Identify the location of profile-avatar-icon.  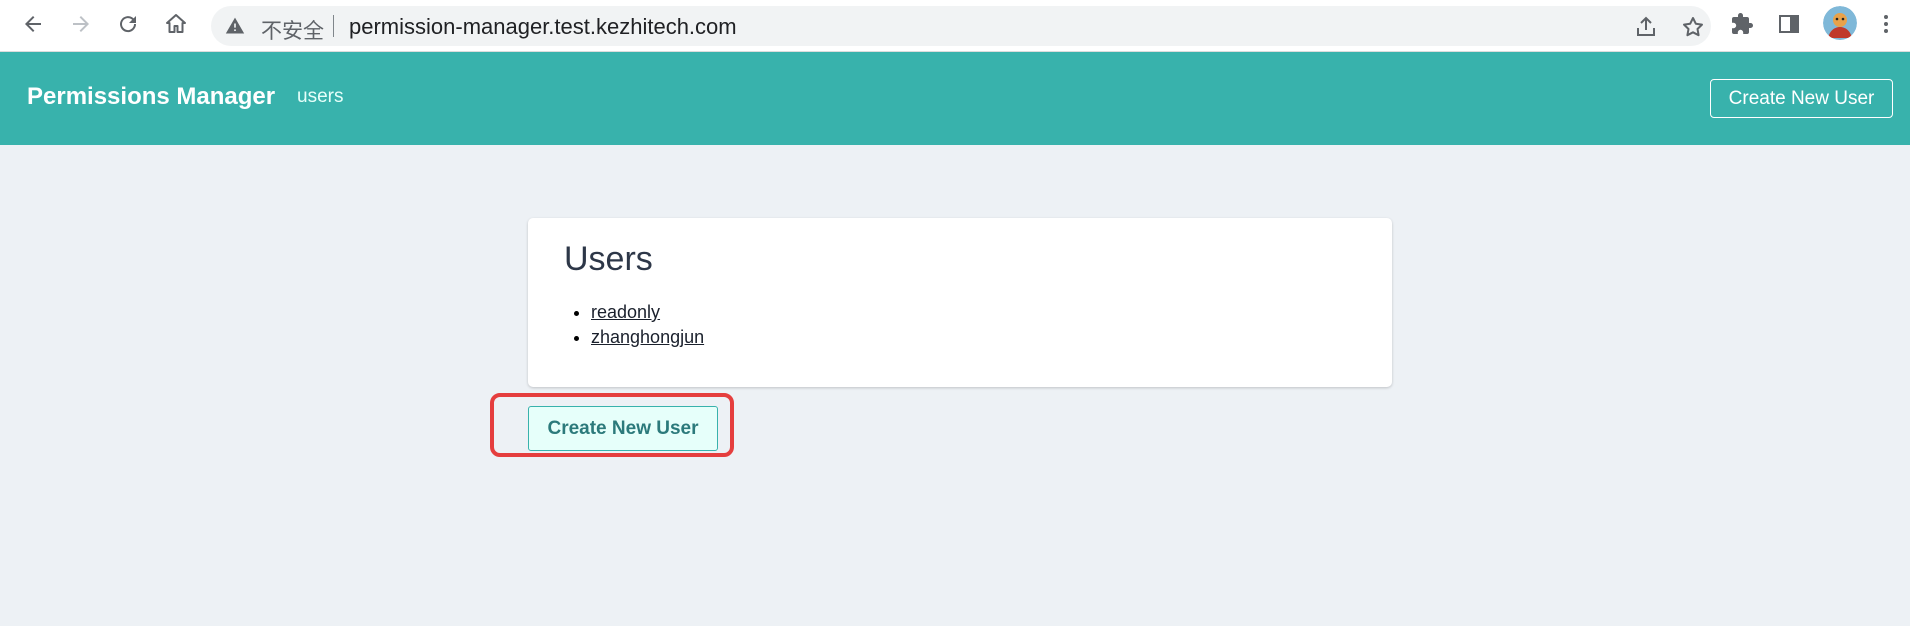
(1840, 23).